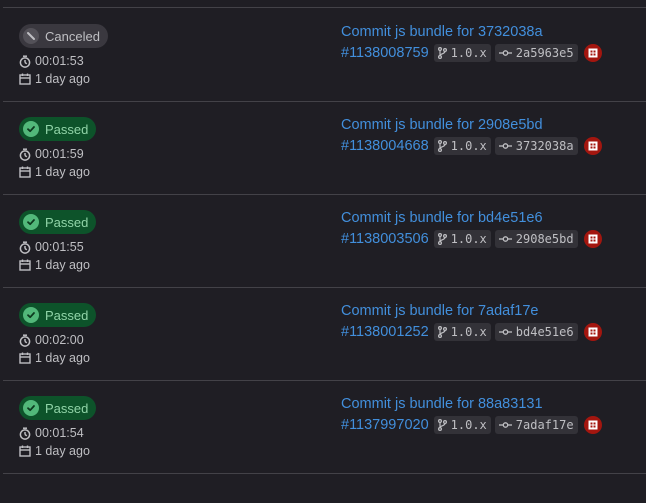 The image size is (646, 503). I want to click on pipeline-id-link: #1138003506, so click(385, 239).